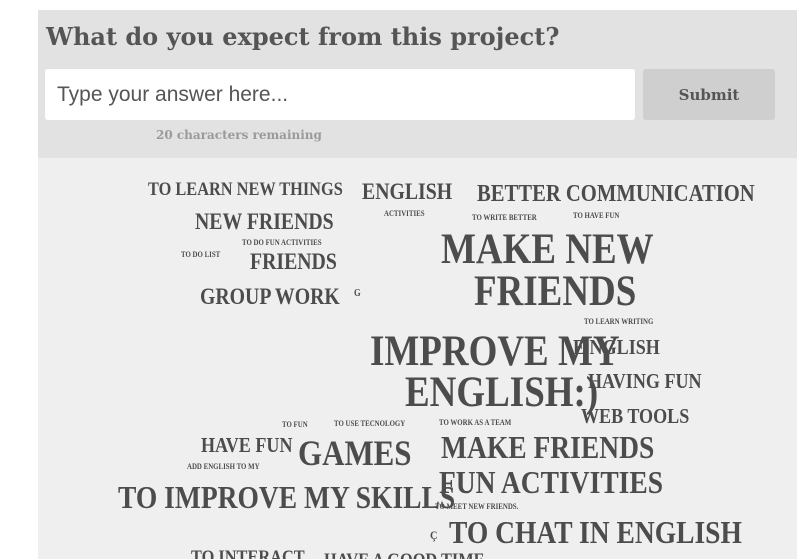 This screenshot has height=559, width=797. I want to click on cloud-word: ENGLISH:), so click(502, 392).